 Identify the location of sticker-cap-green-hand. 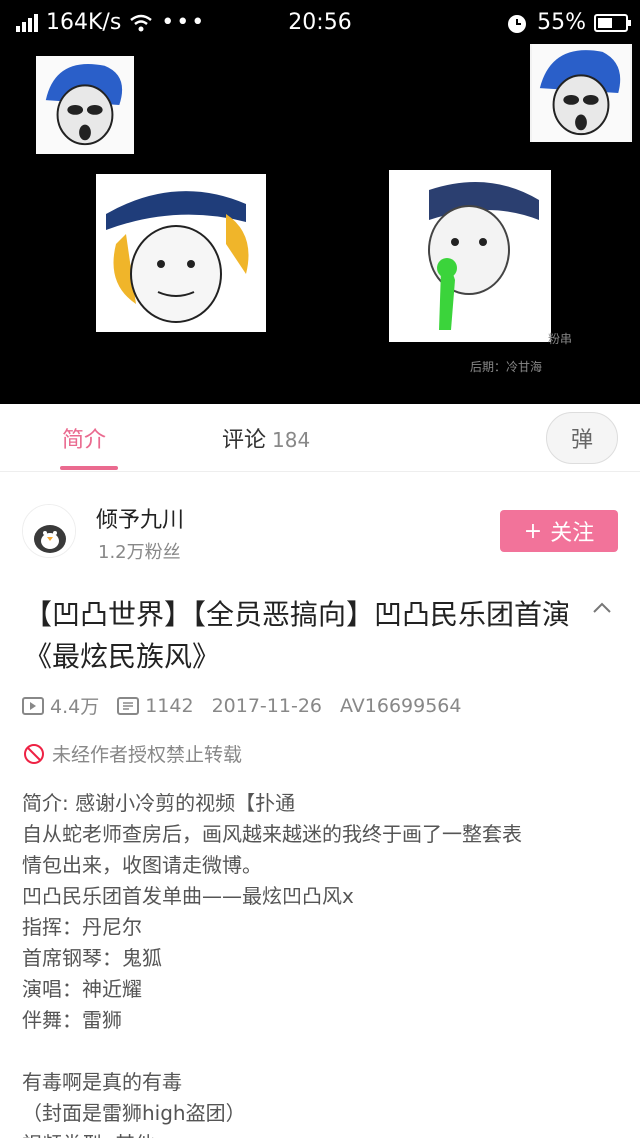
(470, 256).